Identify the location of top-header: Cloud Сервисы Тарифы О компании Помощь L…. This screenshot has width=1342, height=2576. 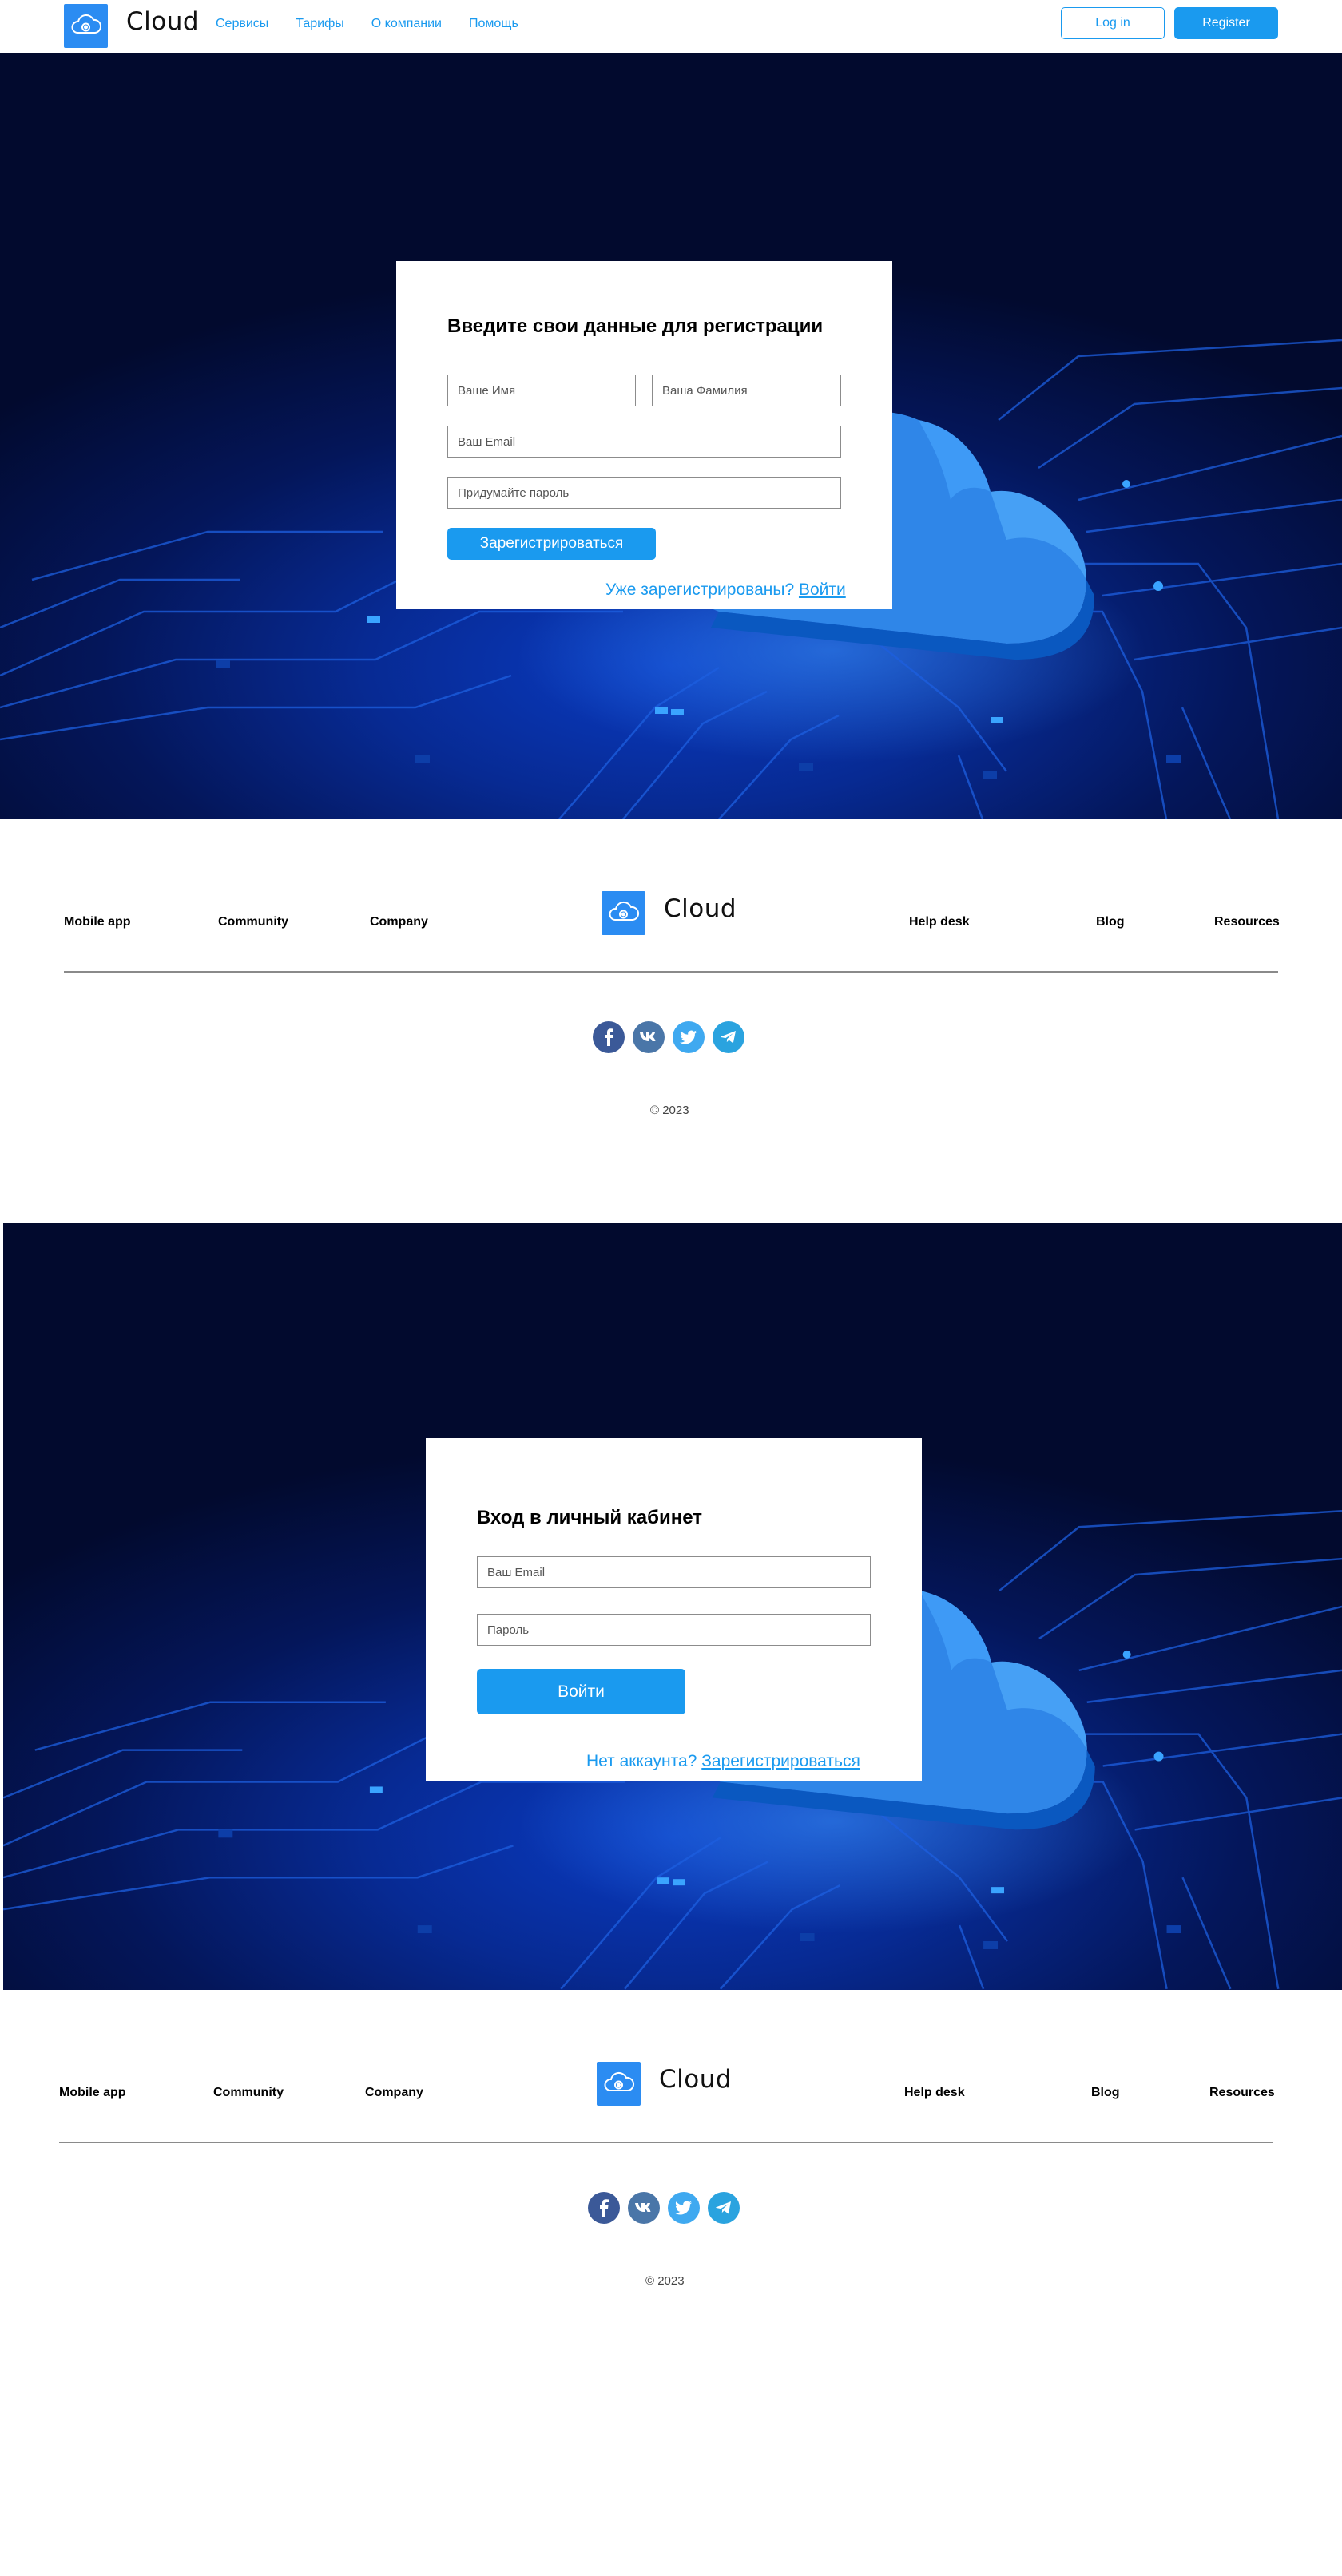
(671, 26).